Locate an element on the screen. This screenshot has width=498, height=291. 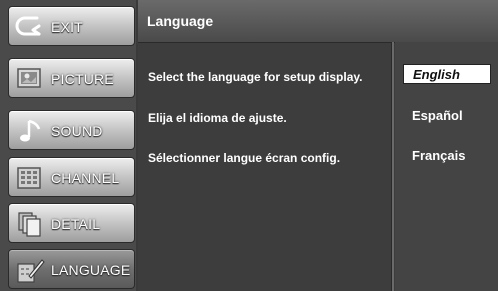
menu-item-exit-label: EXIT is located at coordinates (67, 27).